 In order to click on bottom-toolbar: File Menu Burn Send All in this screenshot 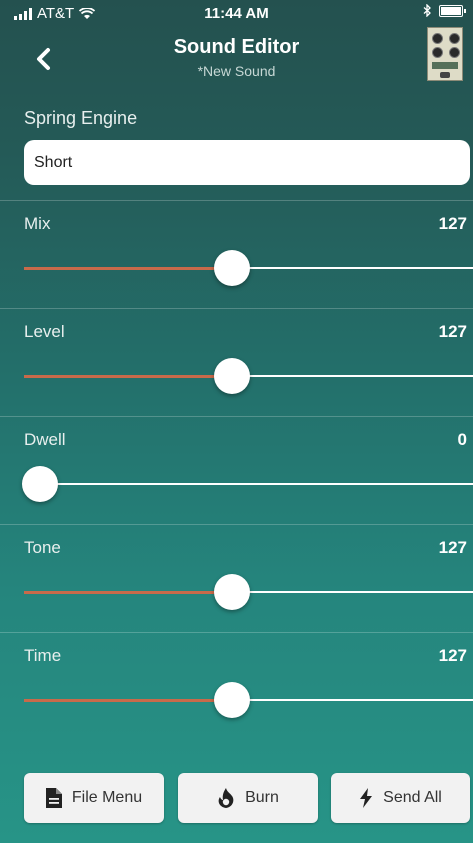, I will do `click(236, 804)`.